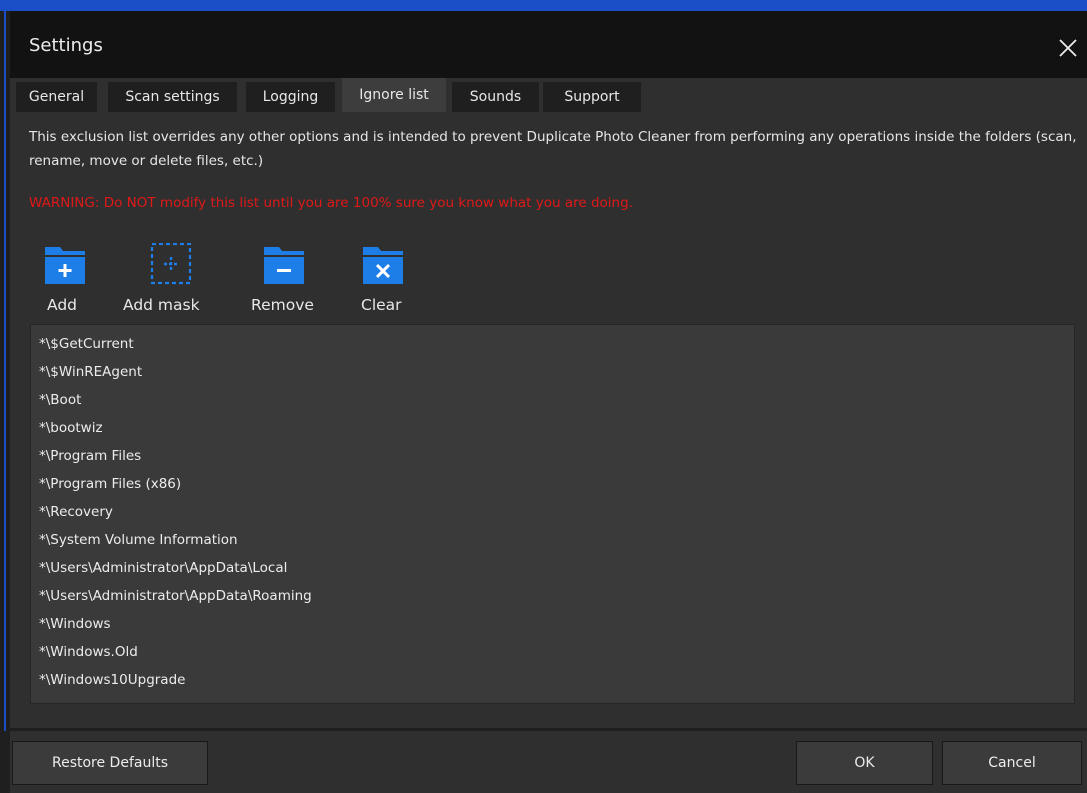 The width and height of the screenshot is (1087, 793). I want to click on footer-divider, so click(548, 729).